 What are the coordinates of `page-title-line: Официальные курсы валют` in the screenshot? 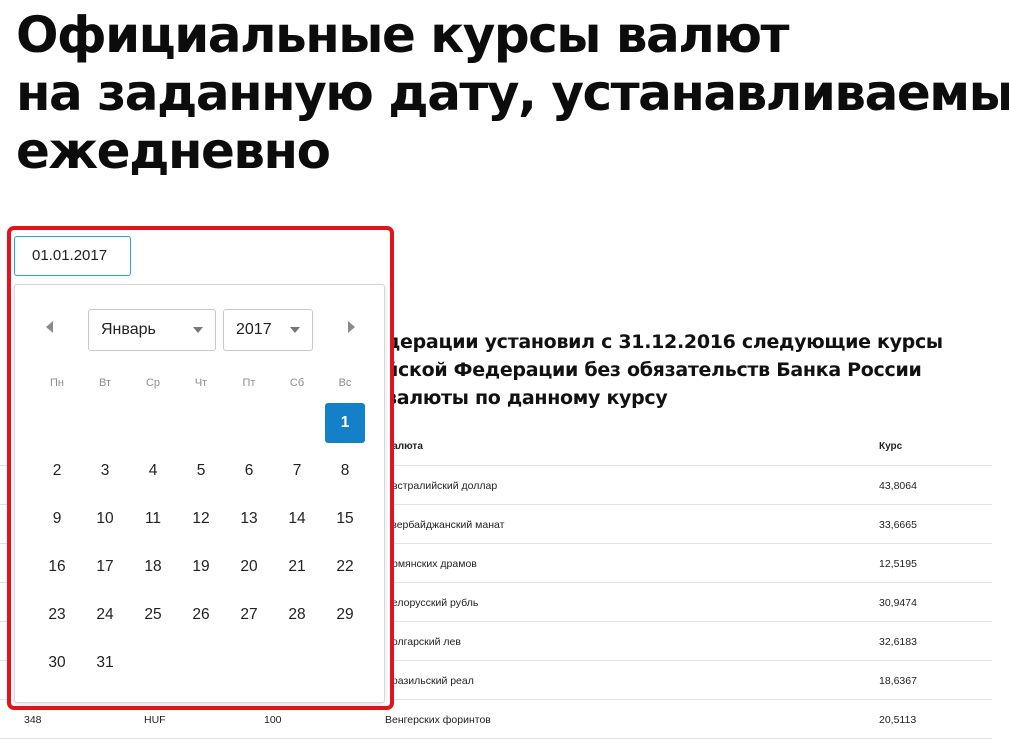 It's located at (402, 35).